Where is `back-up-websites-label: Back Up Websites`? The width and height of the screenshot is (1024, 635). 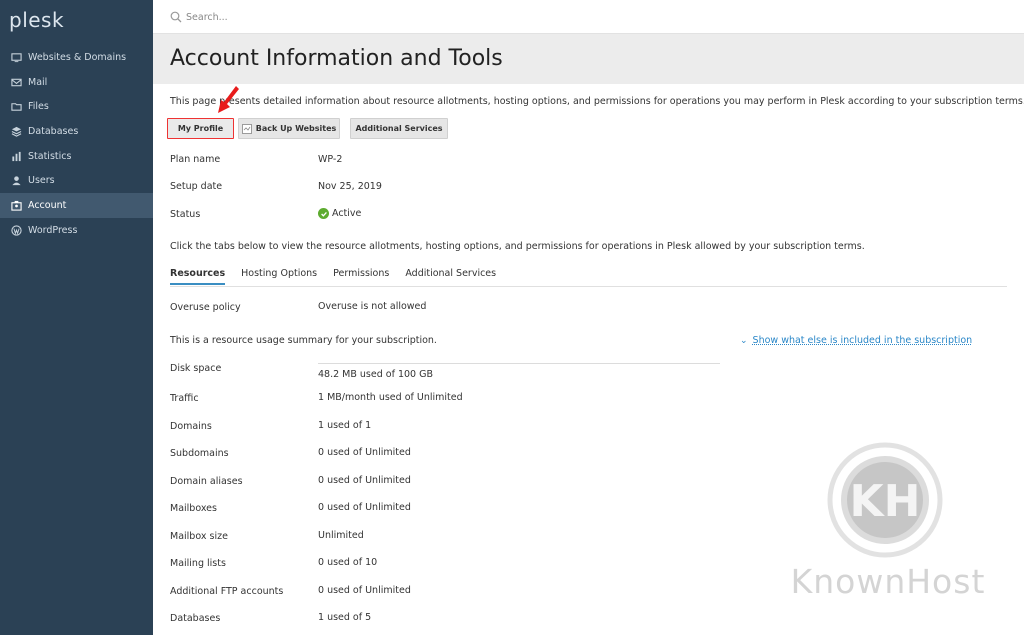
back-up-websites-label: Back Up Websites is located at coordinates (296, 128).